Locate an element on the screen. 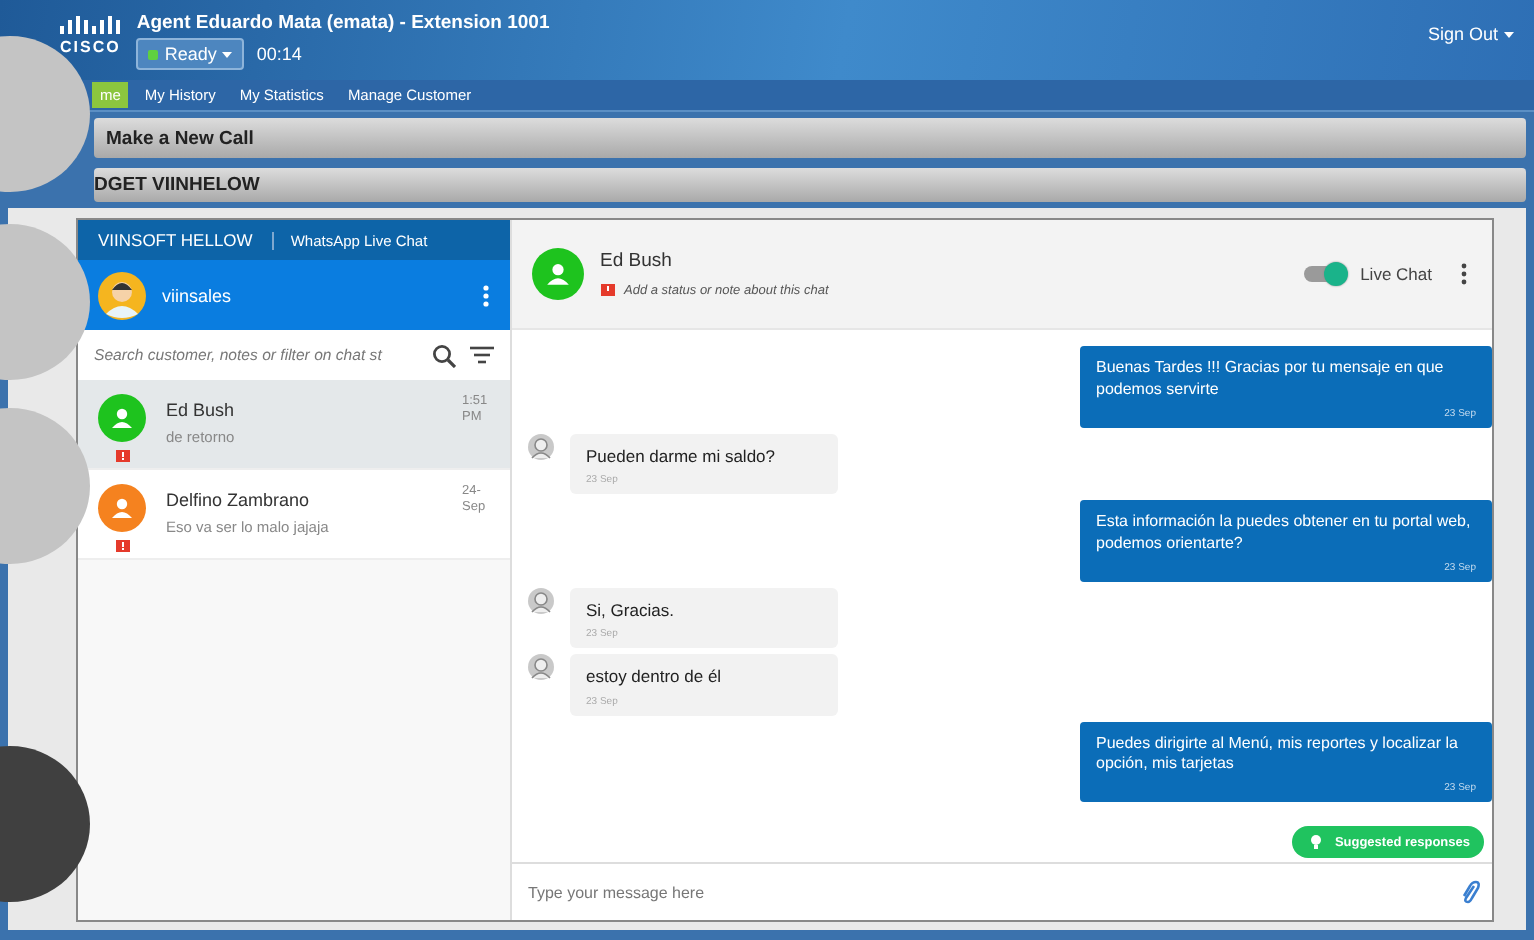  status-dropdown: Ready is located at coordinates (190, 54).